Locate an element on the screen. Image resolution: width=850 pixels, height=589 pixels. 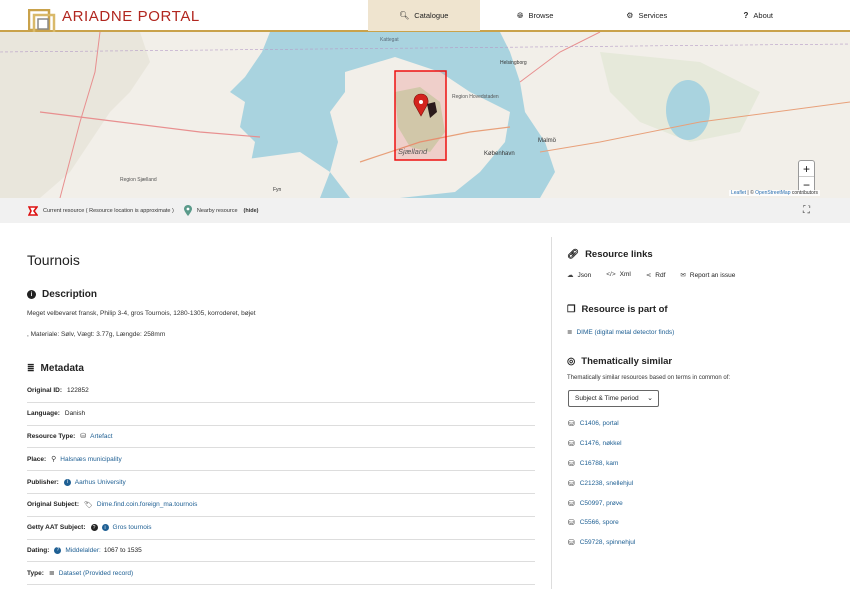
map-pin-icon is located at coordinates (187, 210).